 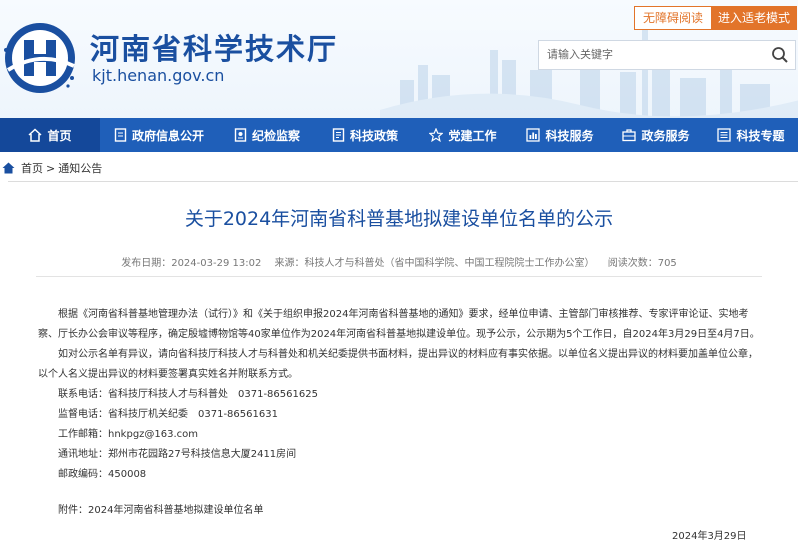 What do you see at coordinates (188, 394) in the screenshot?
I see `contact-phone: 联系电话：省科技厅科技人才与科普处 0371-86561625` at bounding box center [188, 394].